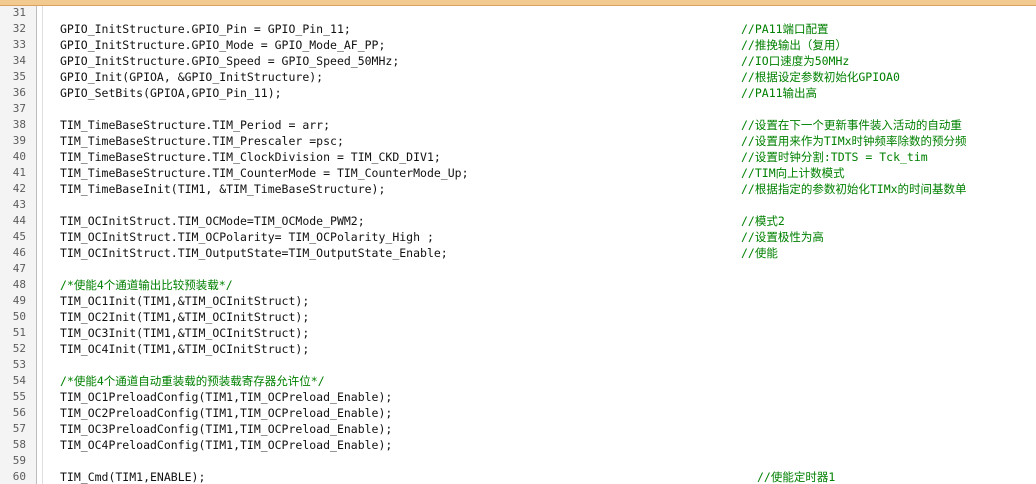  I want to click on code-line: 37, so click(518, 109).